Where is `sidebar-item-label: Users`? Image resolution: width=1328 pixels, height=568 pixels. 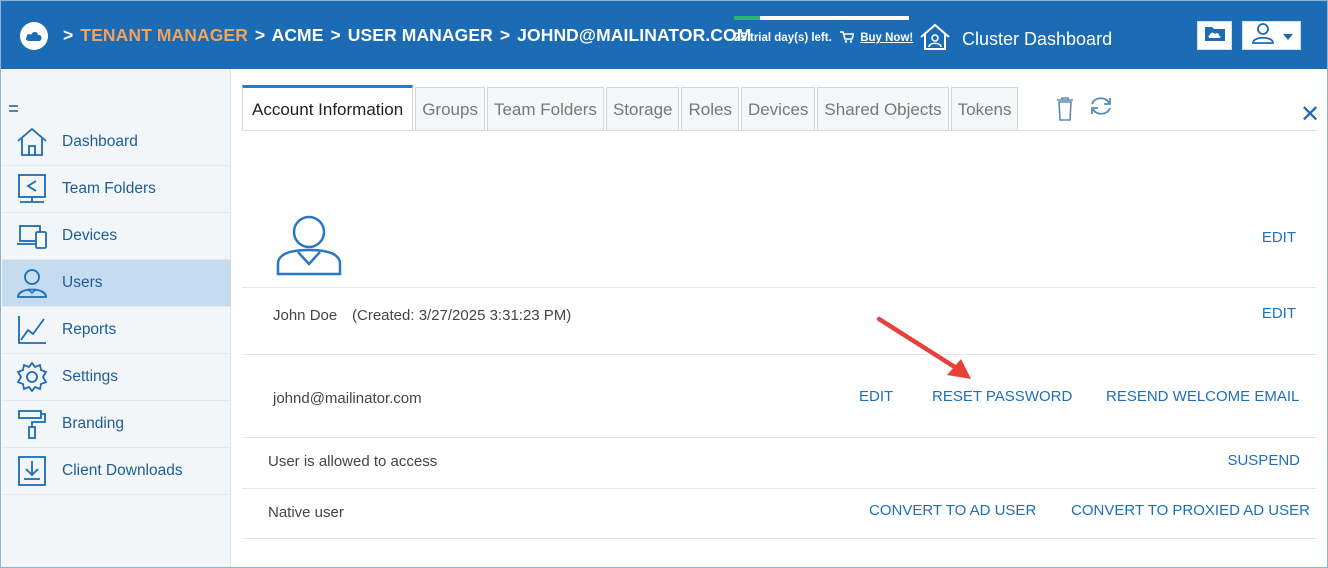 sidebar-item-label: Users is located at coordinates (82, 282).